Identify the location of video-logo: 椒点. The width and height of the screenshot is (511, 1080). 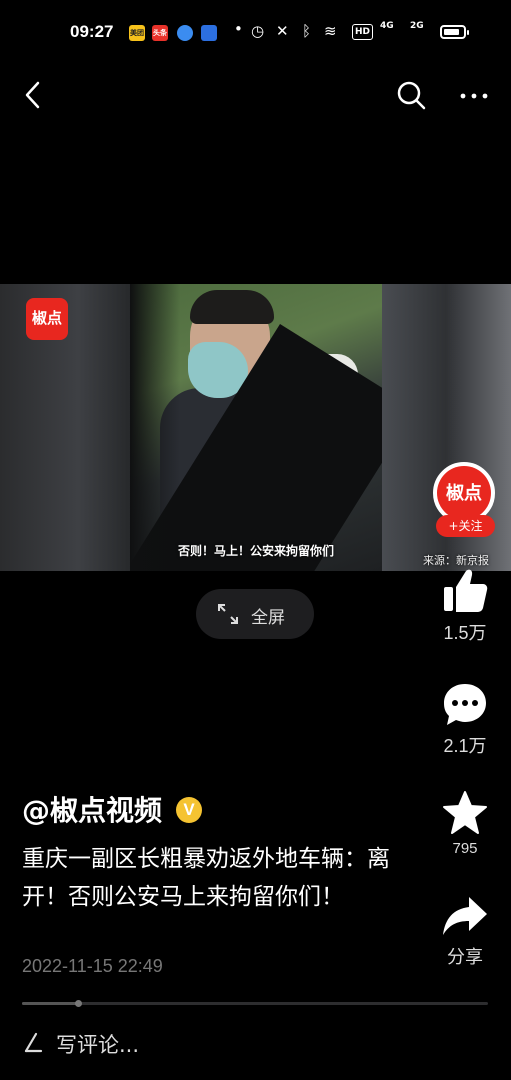
(47, 319).